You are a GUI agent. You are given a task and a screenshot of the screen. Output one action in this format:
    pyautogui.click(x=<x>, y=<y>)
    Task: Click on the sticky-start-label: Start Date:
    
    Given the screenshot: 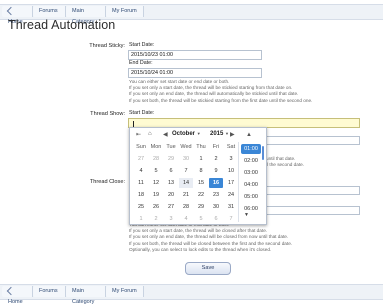 What is the action you would take?
    pyautogui.click(x=142, y=45)
    